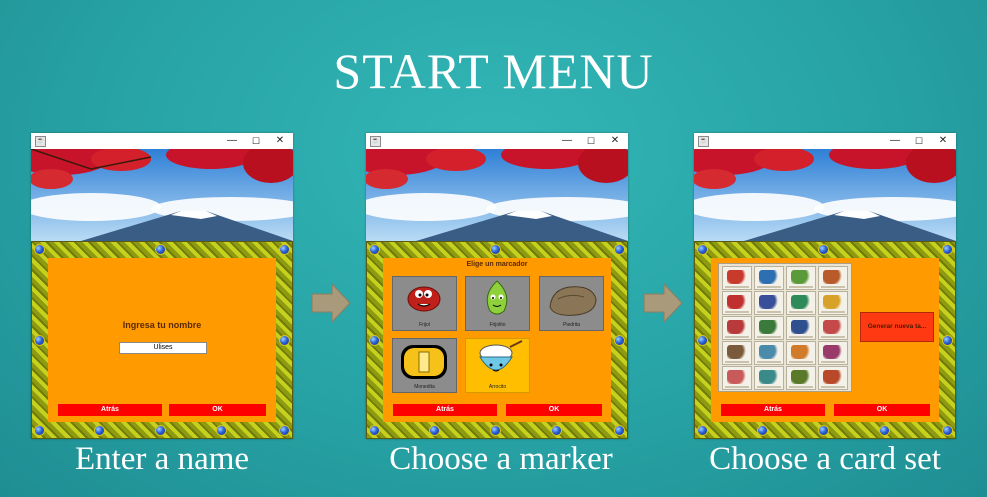 The image size is (987, 497). I want to click on marker-option-frijol: Frijol, so click(424, 303).